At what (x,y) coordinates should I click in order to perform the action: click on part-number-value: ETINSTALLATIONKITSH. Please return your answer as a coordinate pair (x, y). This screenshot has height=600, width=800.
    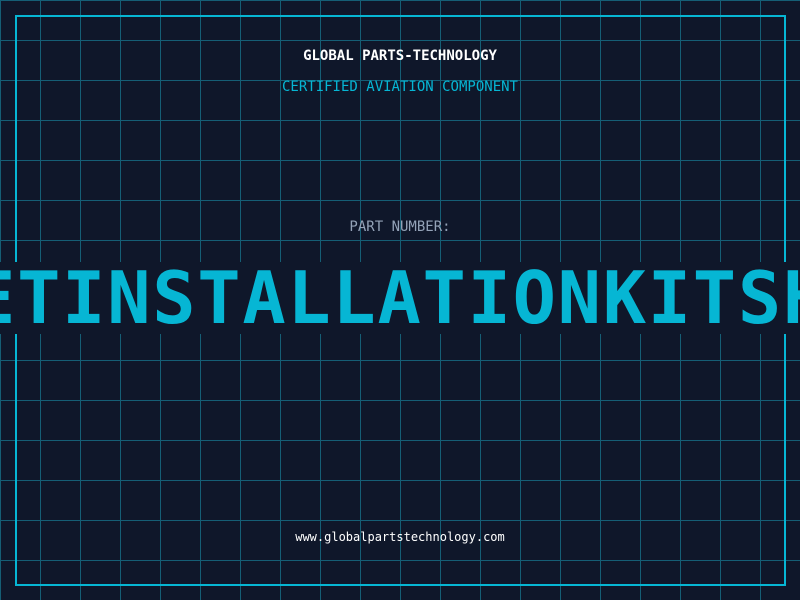
    Looking at the image, I should click on (400, 298).